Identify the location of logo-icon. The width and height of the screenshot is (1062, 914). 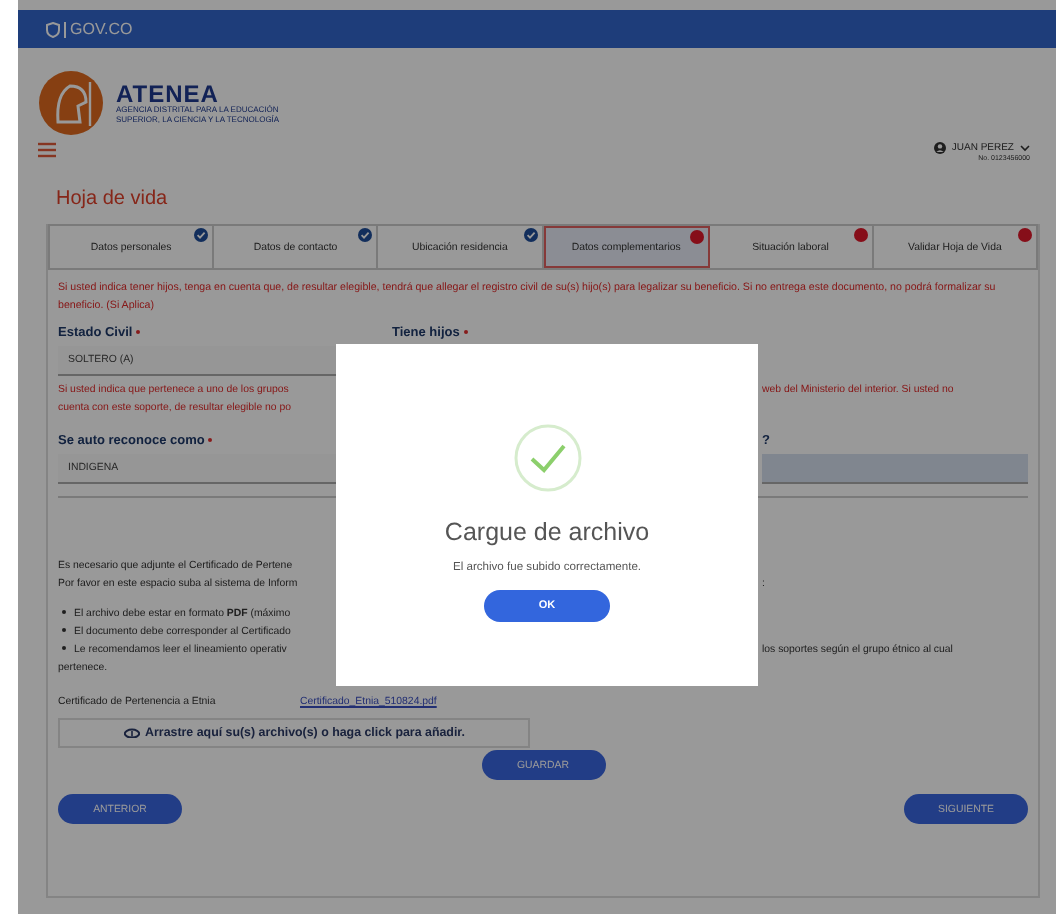
(71, 103).